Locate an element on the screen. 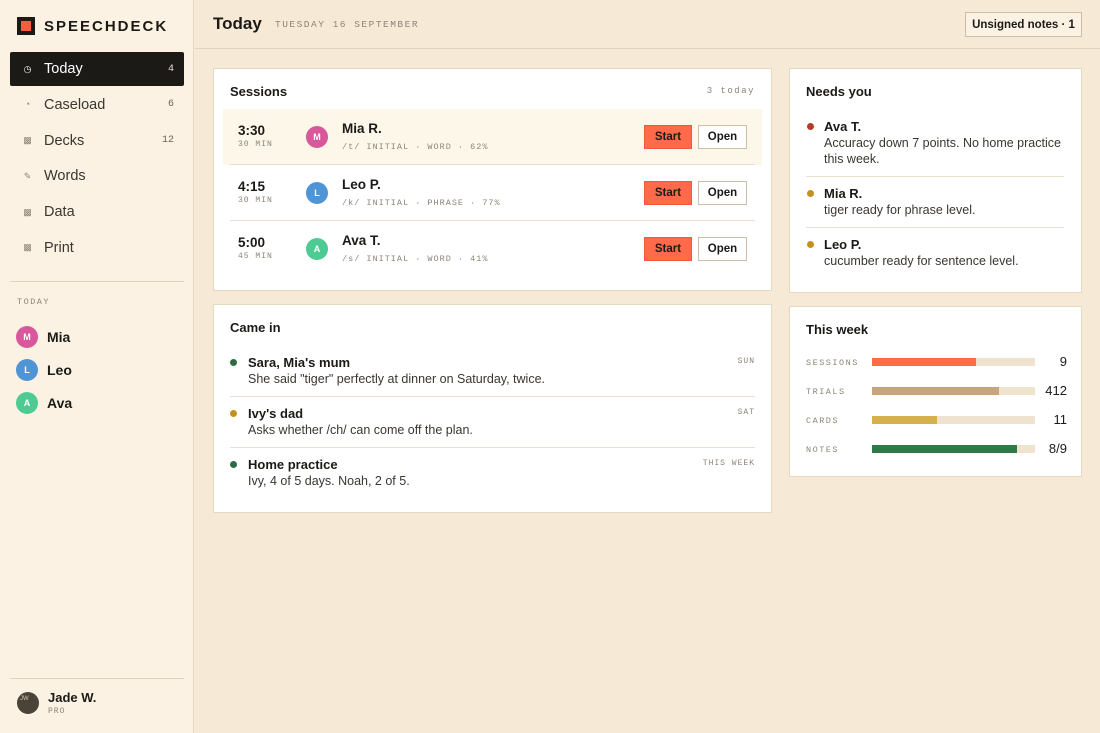 The height and width of the screenshot is (733, 1100). message-from: Sara, Mia's mum is located at coordinates (299, 362).